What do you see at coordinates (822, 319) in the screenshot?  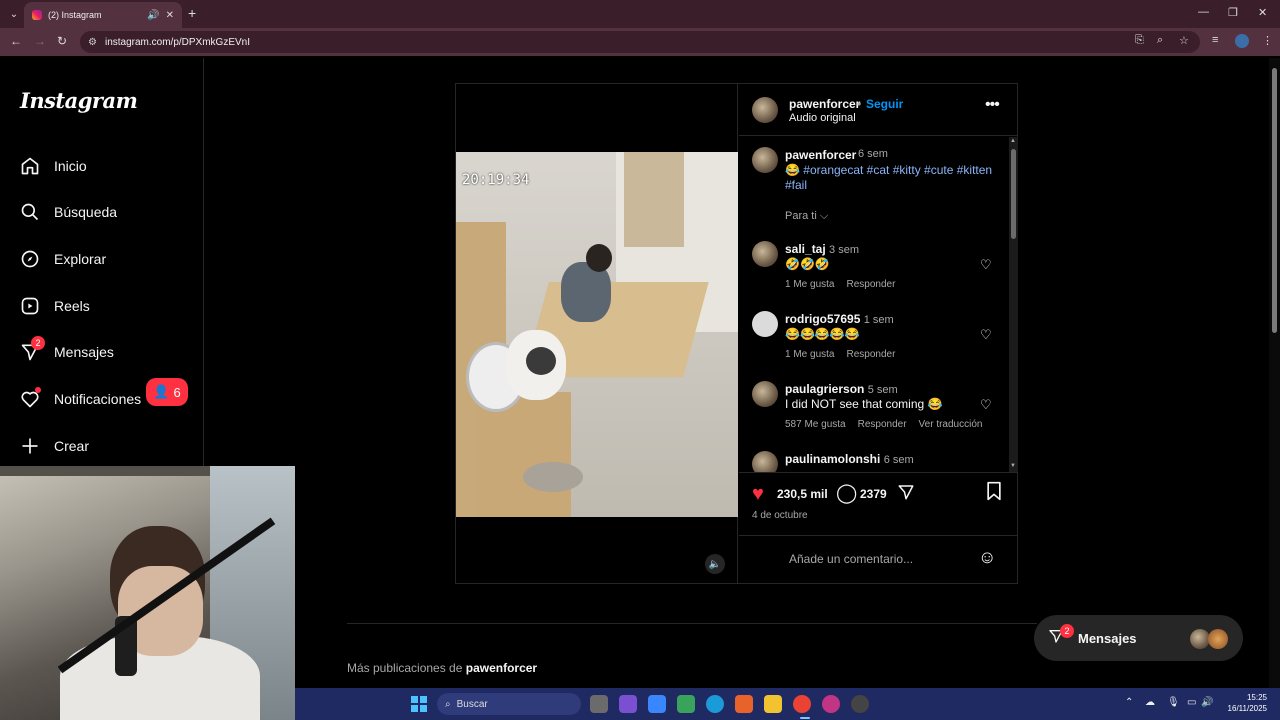 I see `comment-username: rodrigo57695` at bounding box center [822, 319].